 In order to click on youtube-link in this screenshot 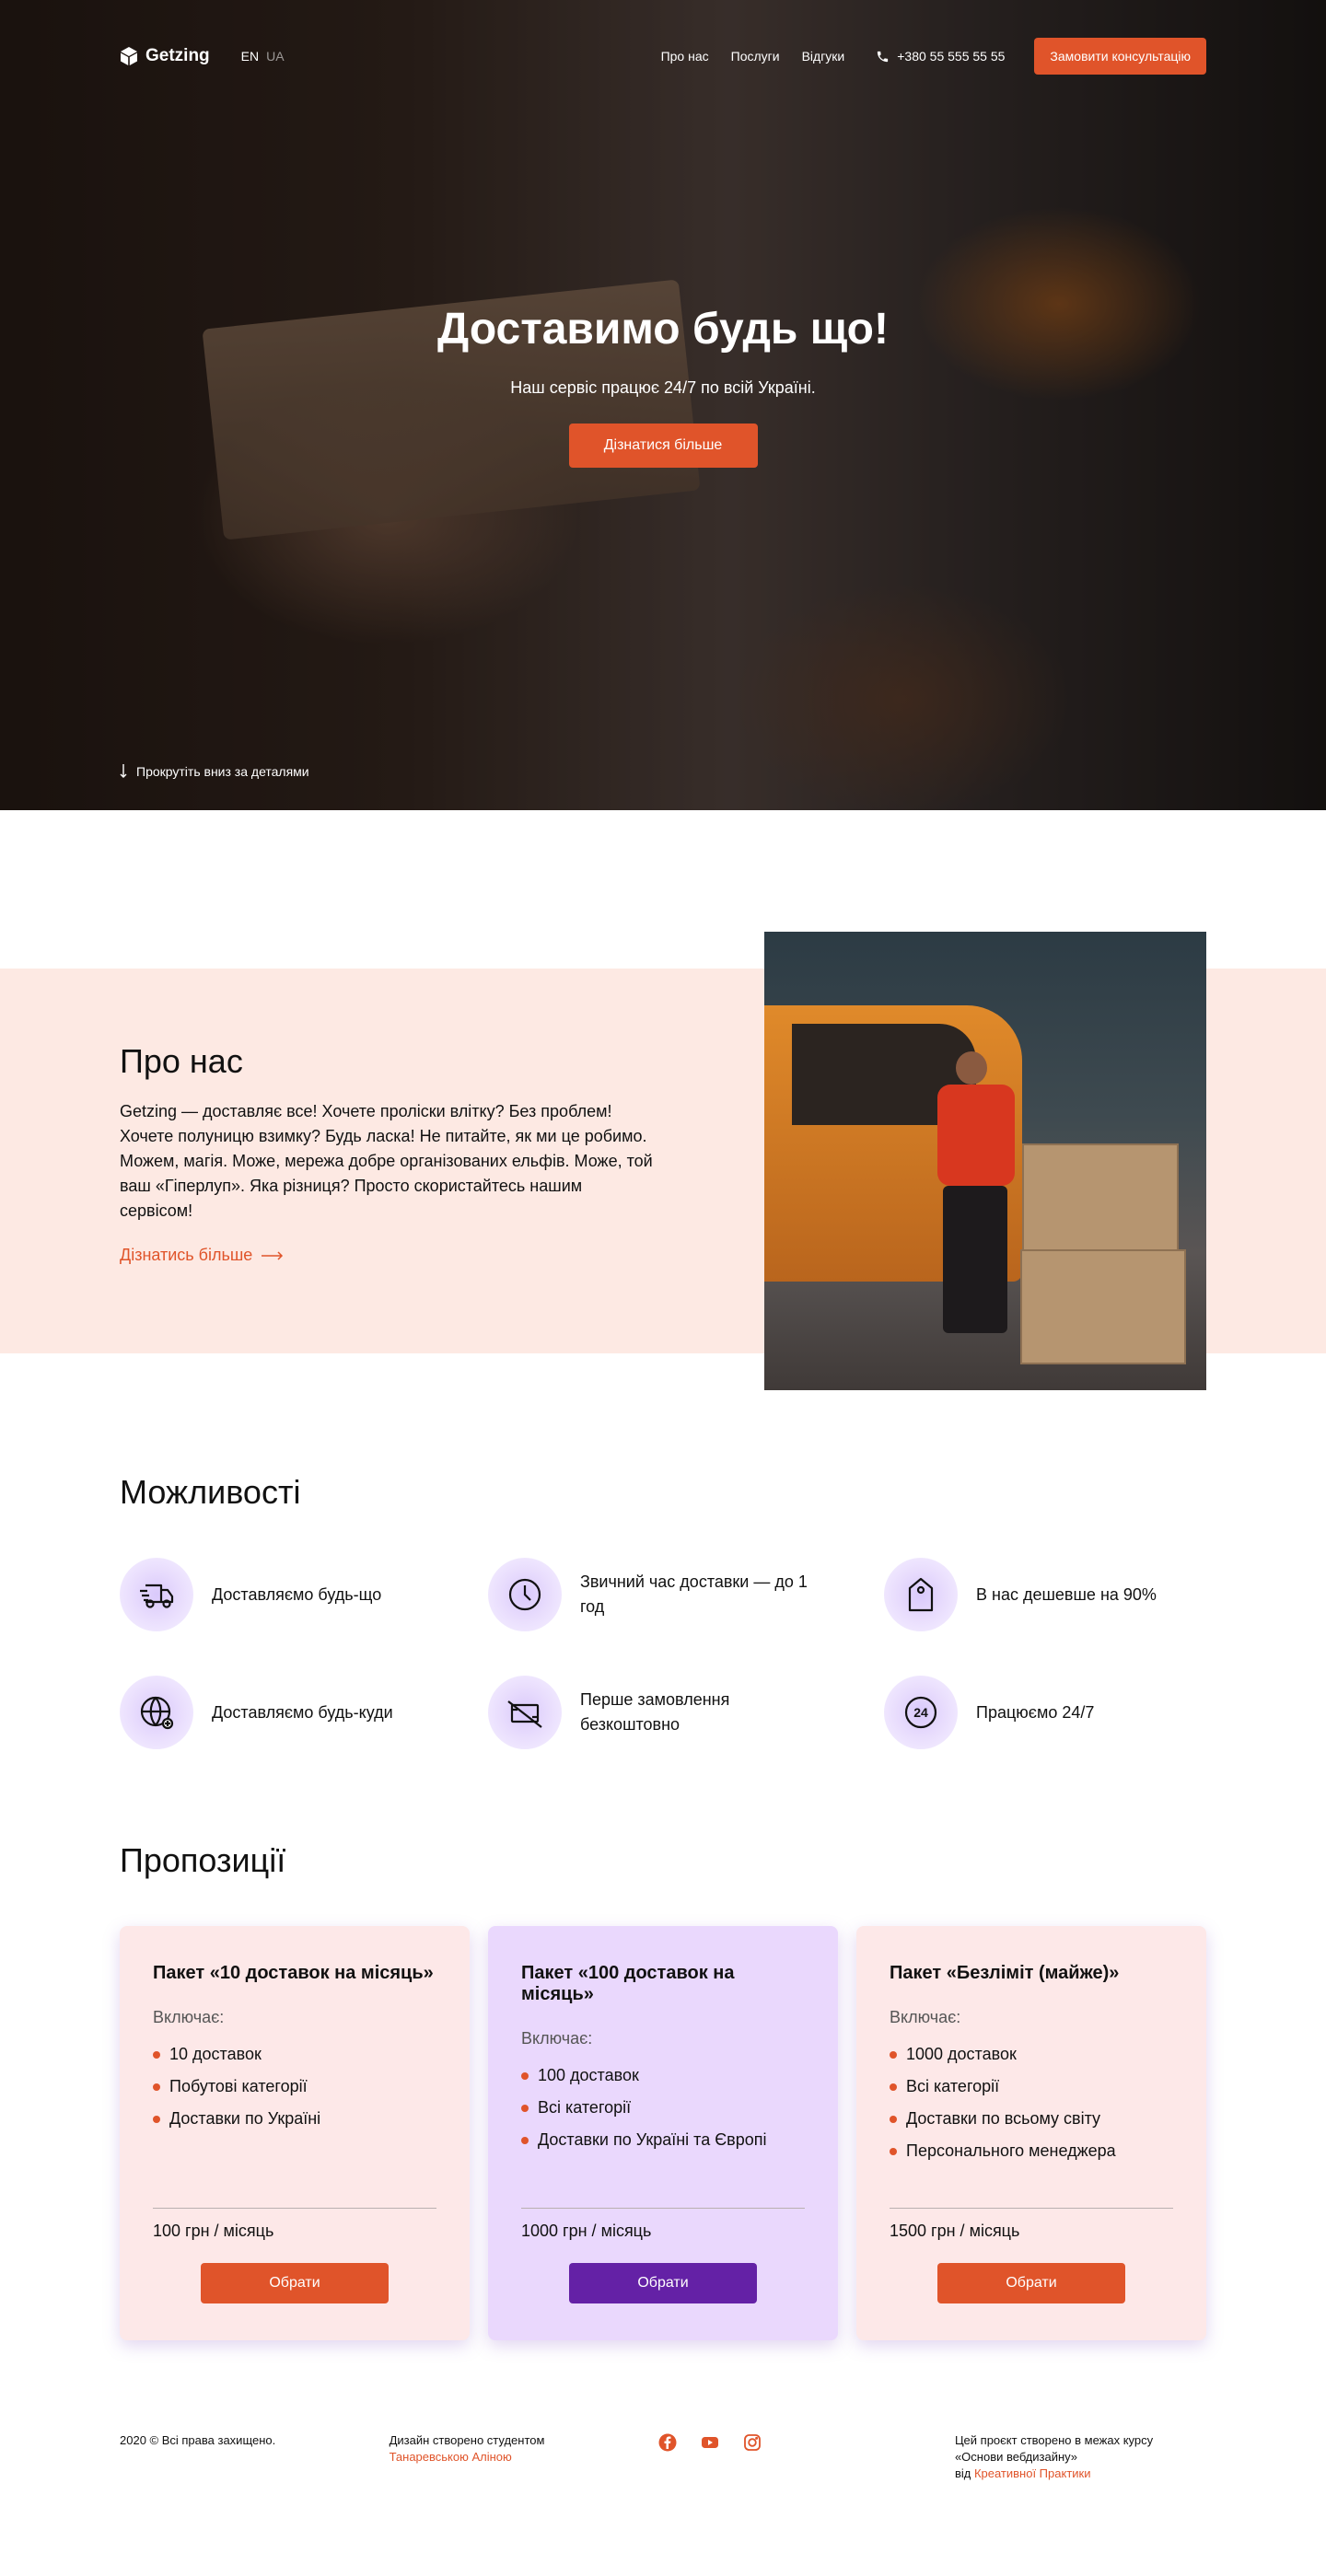, I will do `click(710, 2504)`.